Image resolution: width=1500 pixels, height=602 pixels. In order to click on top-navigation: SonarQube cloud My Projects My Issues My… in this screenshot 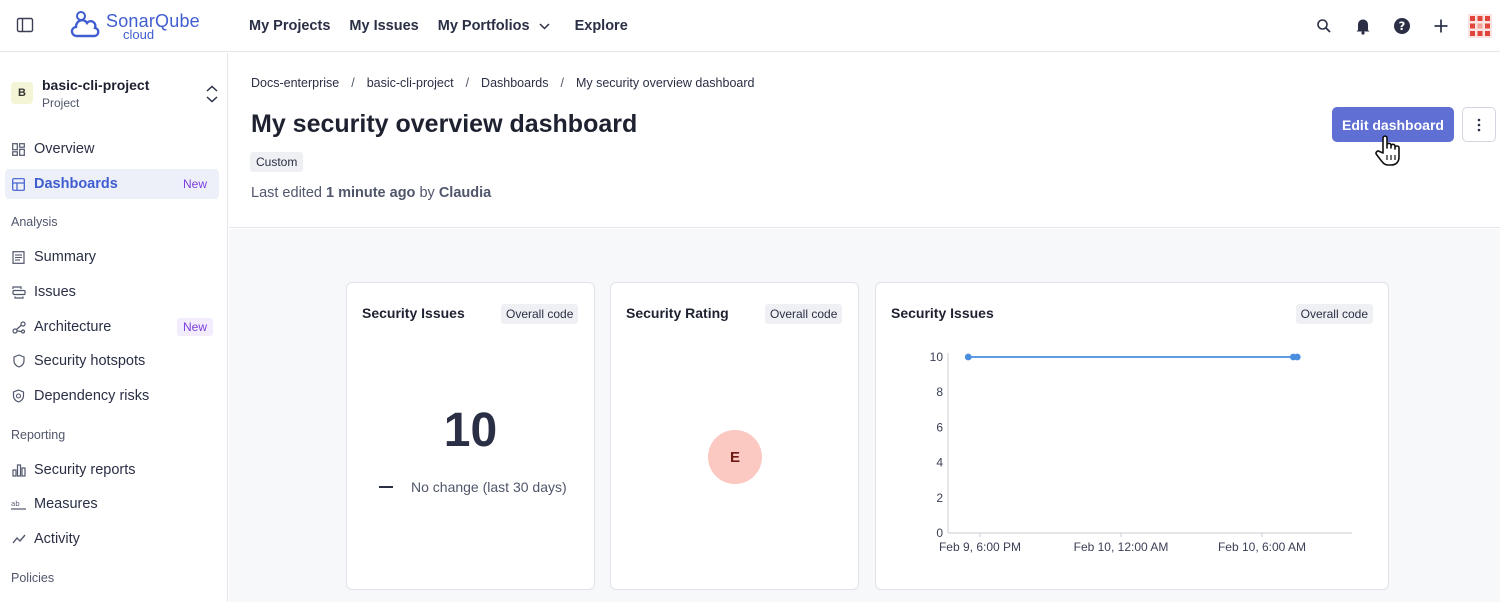, I will do `click(750, 26)`.